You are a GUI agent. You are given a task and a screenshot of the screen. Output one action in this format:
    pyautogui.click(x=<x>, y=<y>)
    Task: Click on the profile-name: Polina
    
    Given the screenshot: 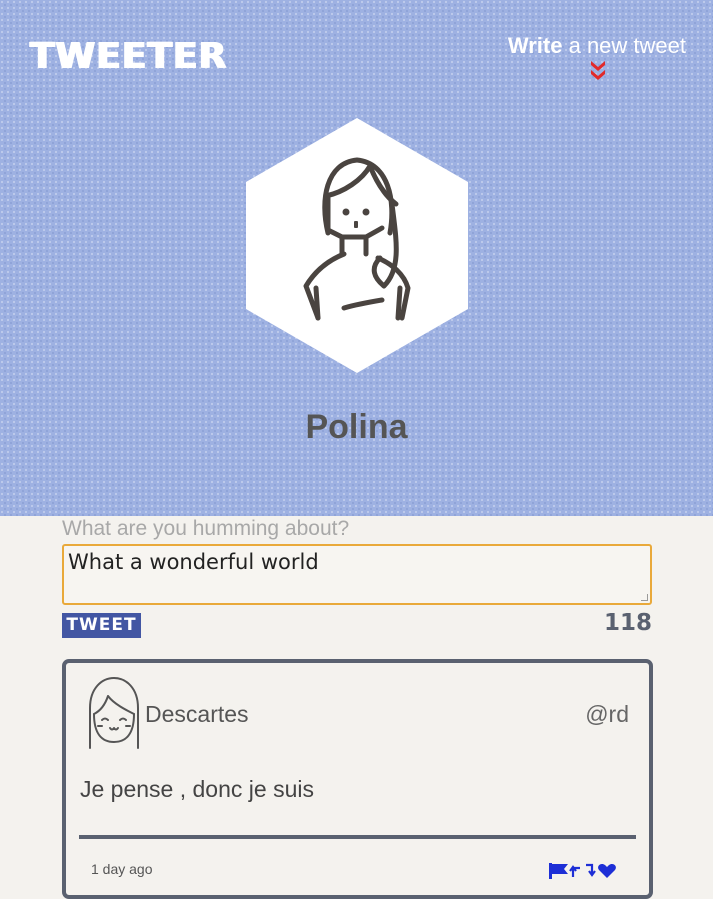 What is the action you would take?
    pyautogui.click(x=356, y=427)
    